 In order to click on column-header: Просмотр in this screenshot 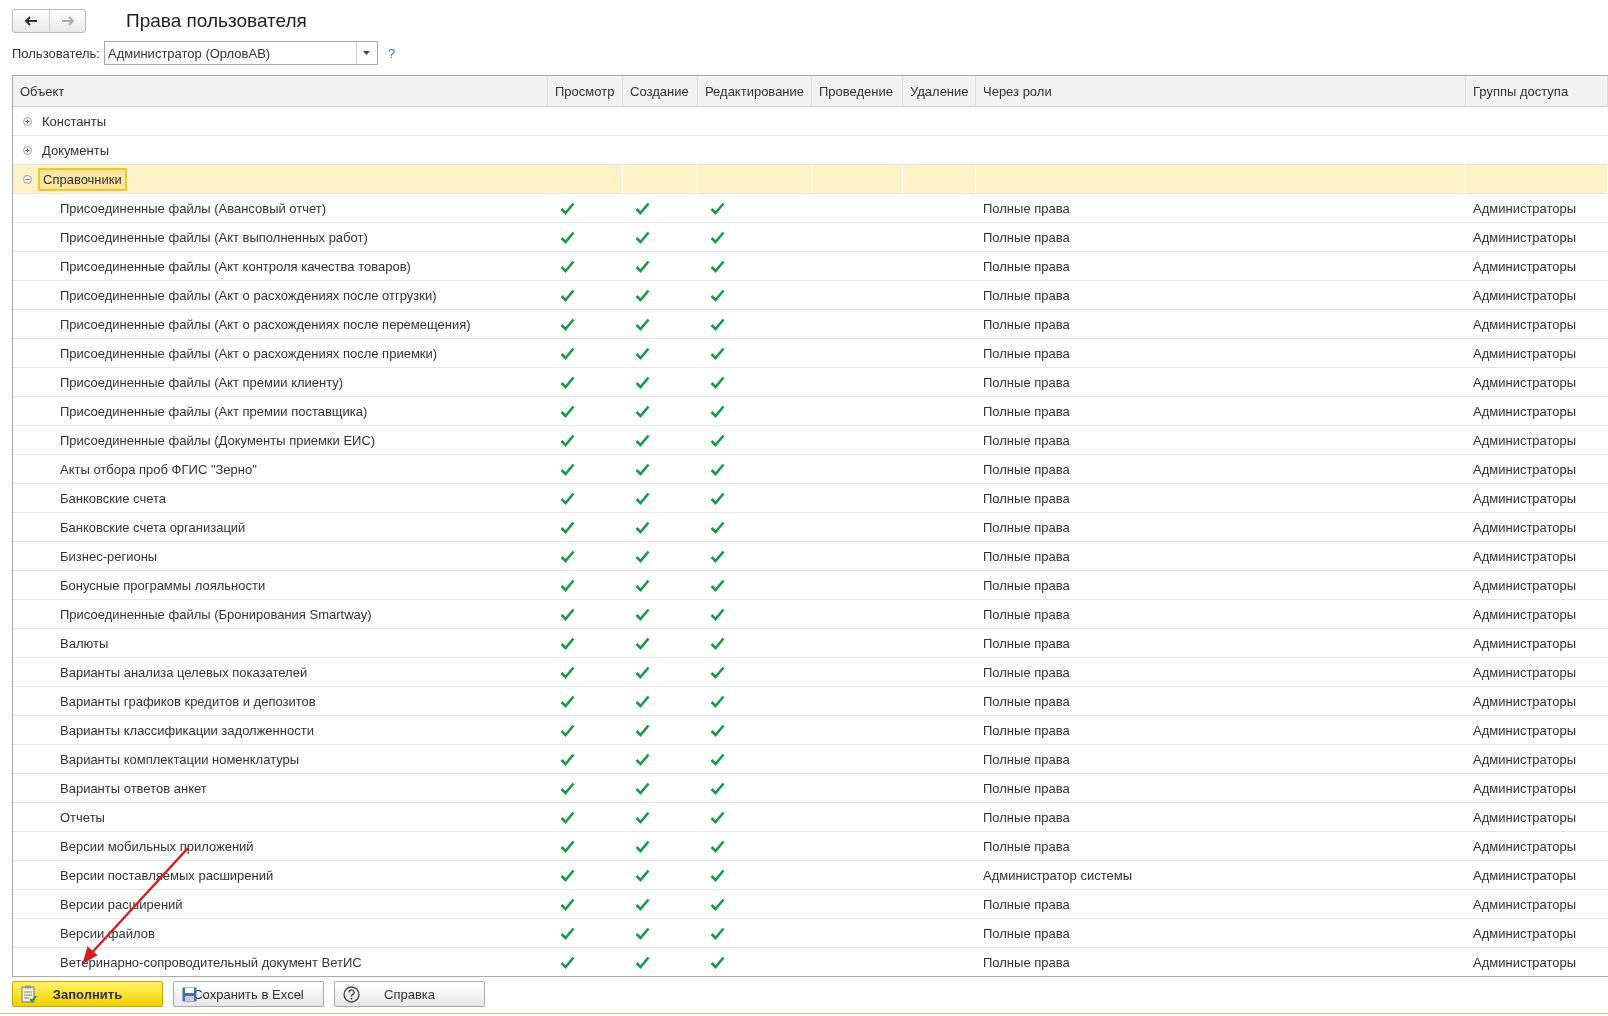, I will do `click(585, 91)`.